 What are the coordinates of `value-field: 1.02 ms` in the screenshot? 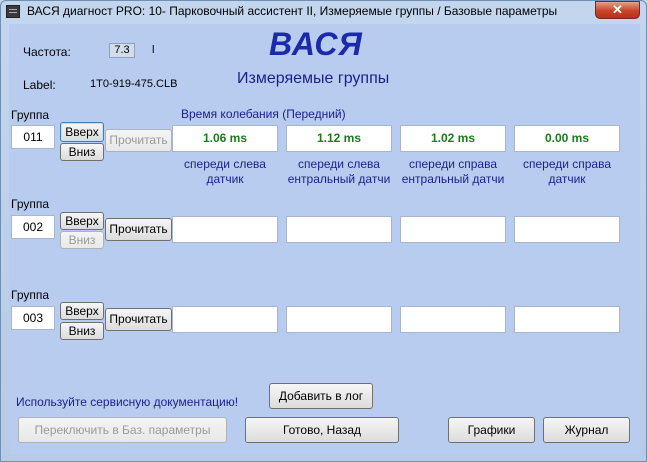 It's located at (453, 138).